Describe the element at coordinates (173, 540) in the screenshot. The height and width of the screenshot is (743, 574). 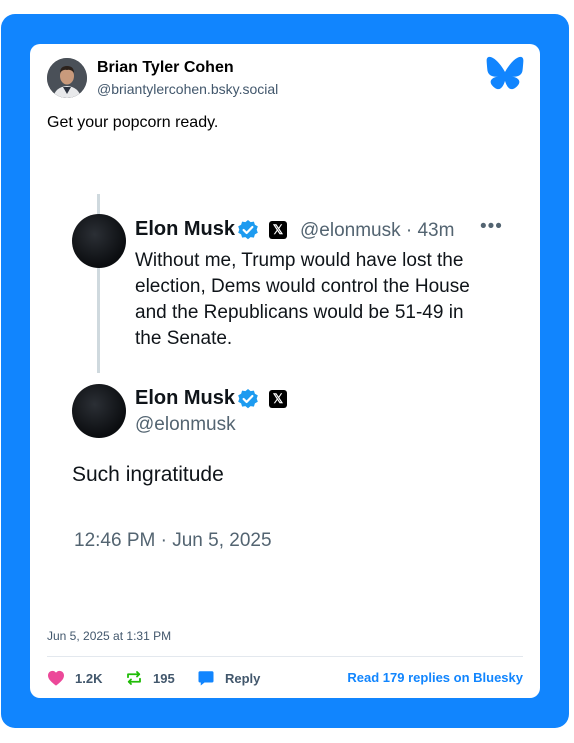
I see `tweet-timestamp: 12:46 PM · Jun 5, 2025` at that location.